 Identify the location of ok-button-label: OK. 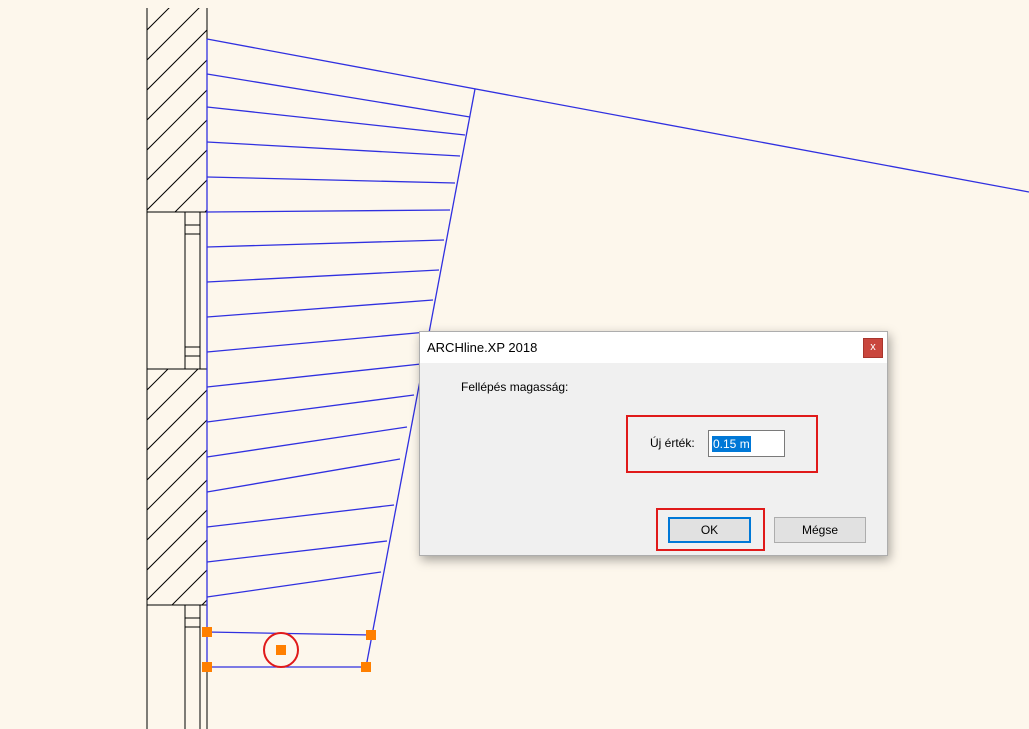
(709, 530).